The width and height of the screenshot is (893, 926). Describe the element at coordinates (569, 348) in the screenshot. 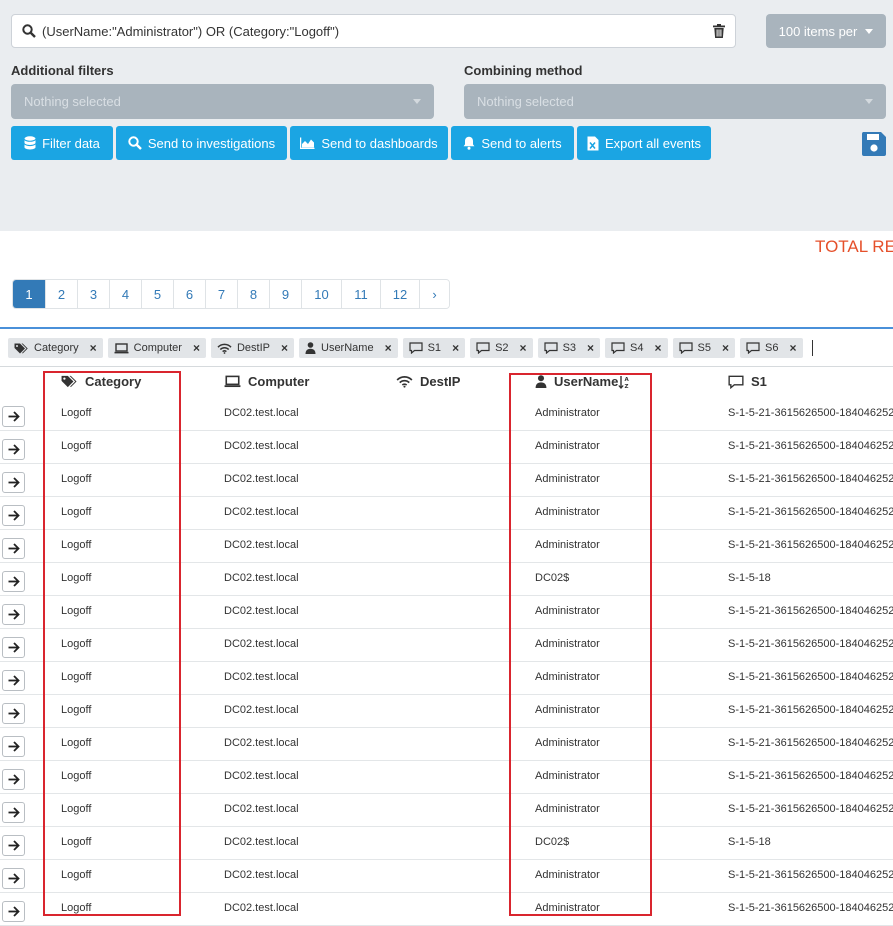

I see `field-chip-s3: S3 ×` at that location.